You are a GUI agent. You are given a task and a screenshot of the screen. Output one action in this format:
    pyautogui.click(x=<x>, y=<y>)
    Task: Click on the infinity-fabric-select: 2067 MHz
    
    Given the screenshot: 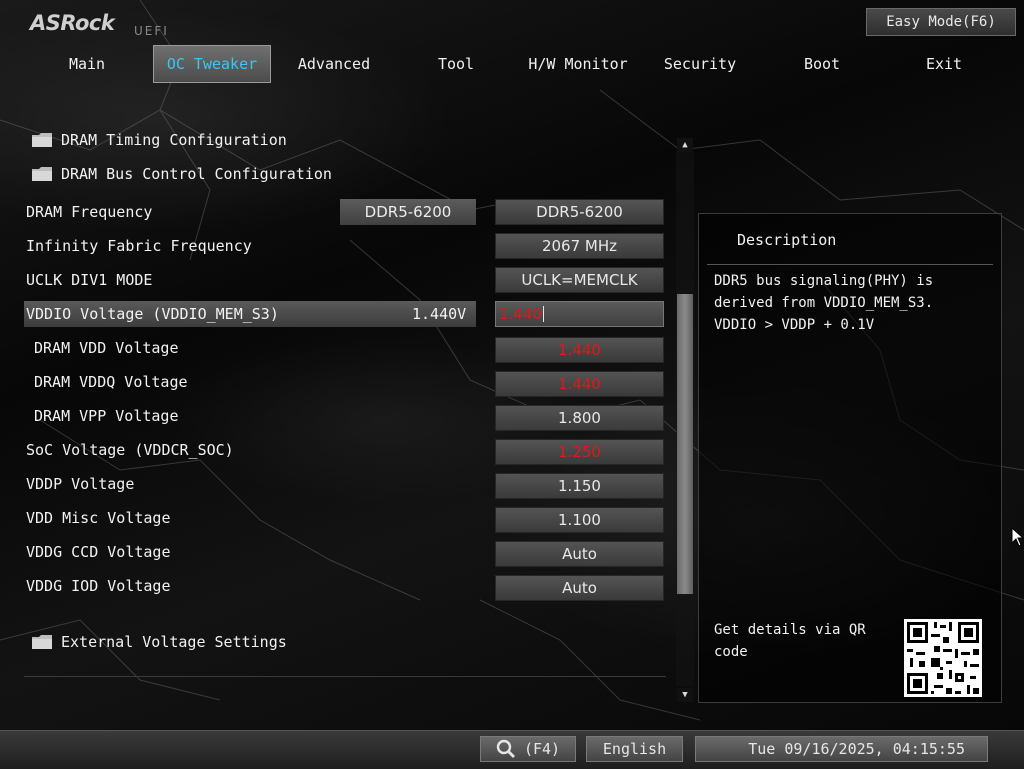 What is the action you would take?
    pyautogui.click(x=579, y=246)
    